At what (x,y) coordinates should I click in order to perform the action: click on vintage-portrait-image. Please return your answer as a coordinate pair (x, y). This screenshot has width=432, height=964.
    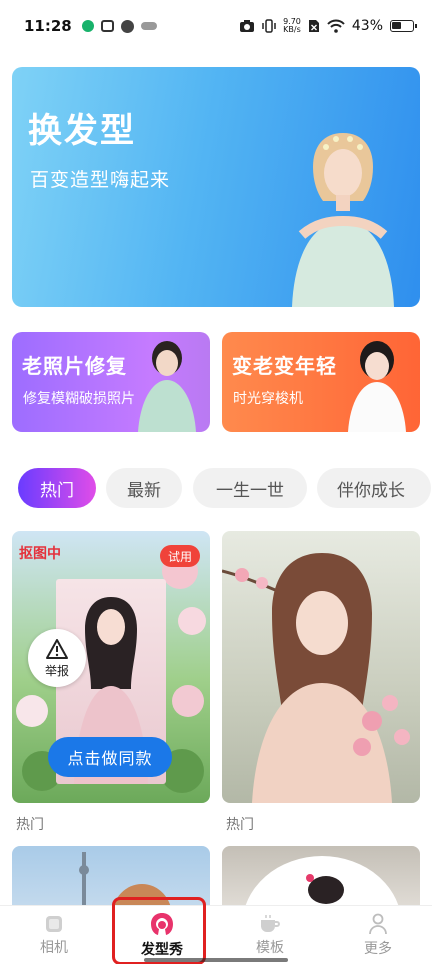
    Looking at the image, I should click on (167, 386).